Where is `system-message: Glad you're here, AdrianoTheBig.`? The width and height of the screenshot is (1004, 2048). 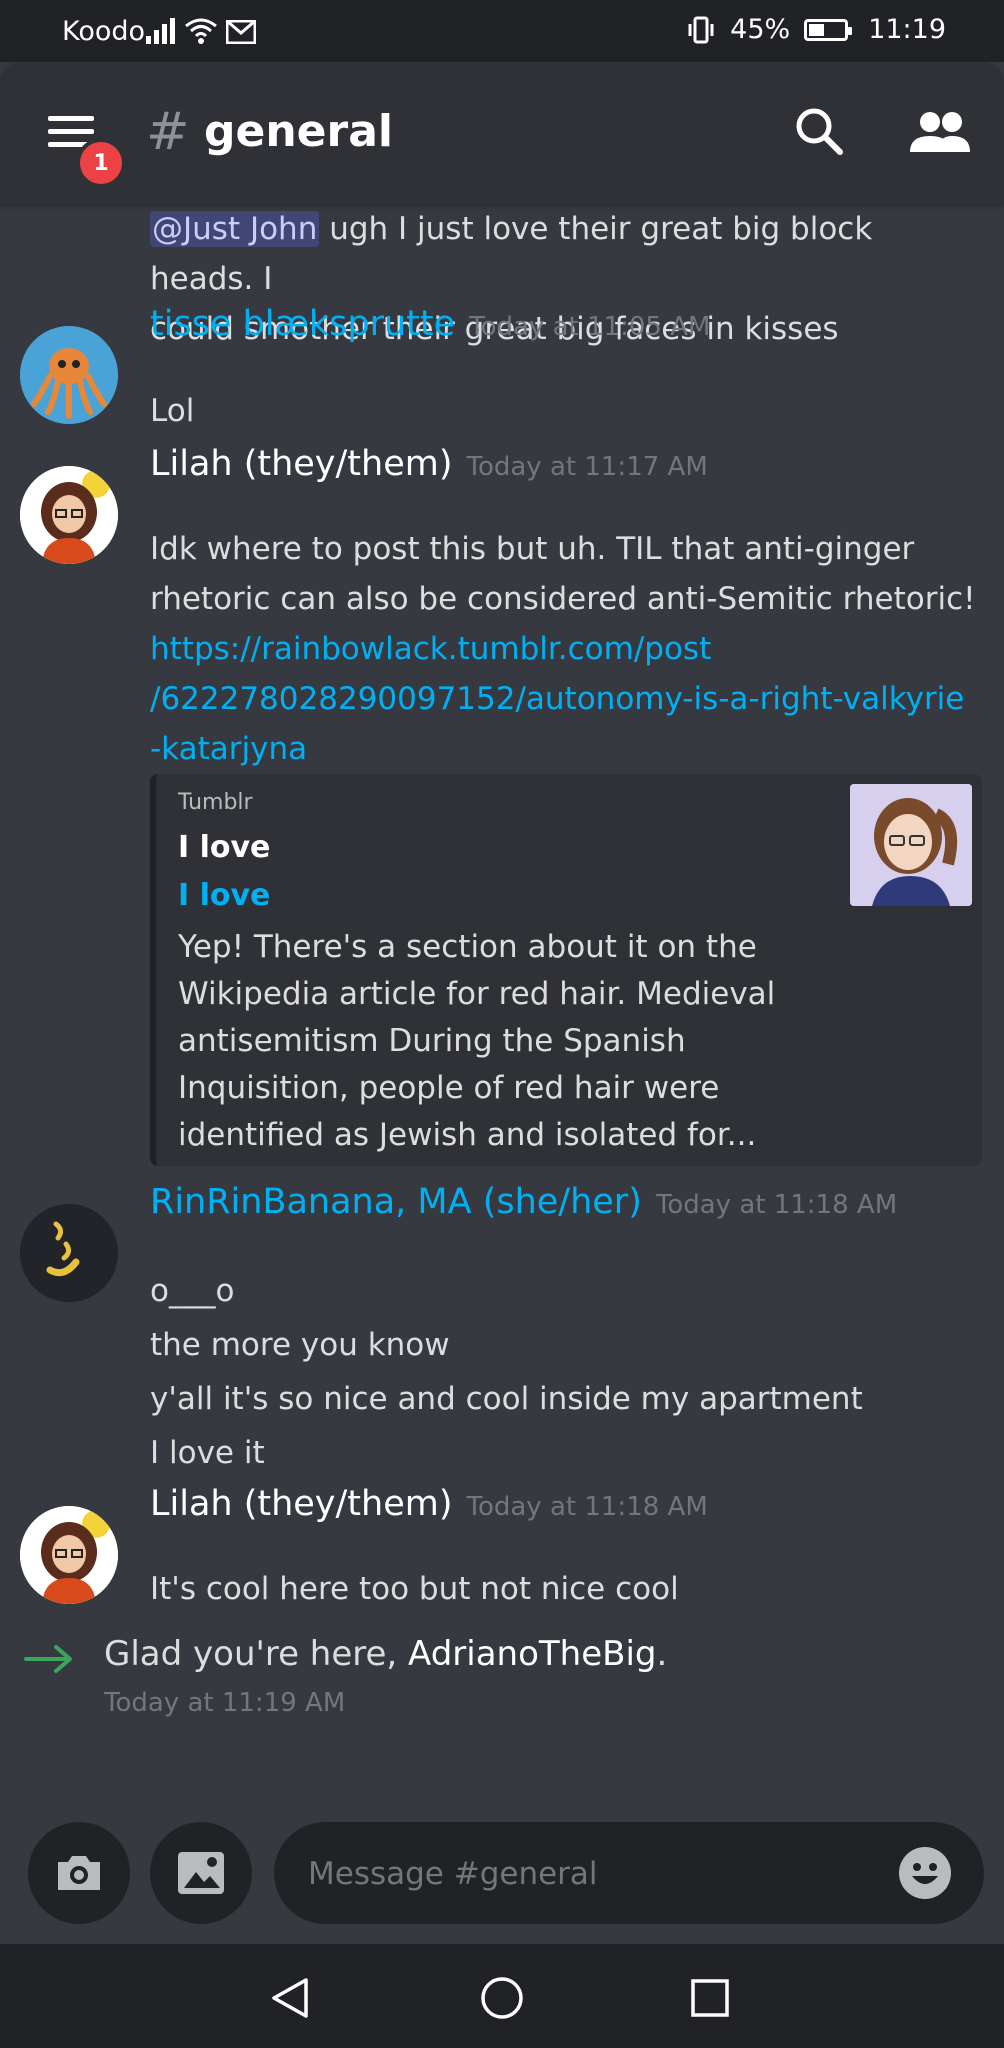
system-message: Glad you're here, AdrianoTheBig. is located at coordinates (386, 1654).